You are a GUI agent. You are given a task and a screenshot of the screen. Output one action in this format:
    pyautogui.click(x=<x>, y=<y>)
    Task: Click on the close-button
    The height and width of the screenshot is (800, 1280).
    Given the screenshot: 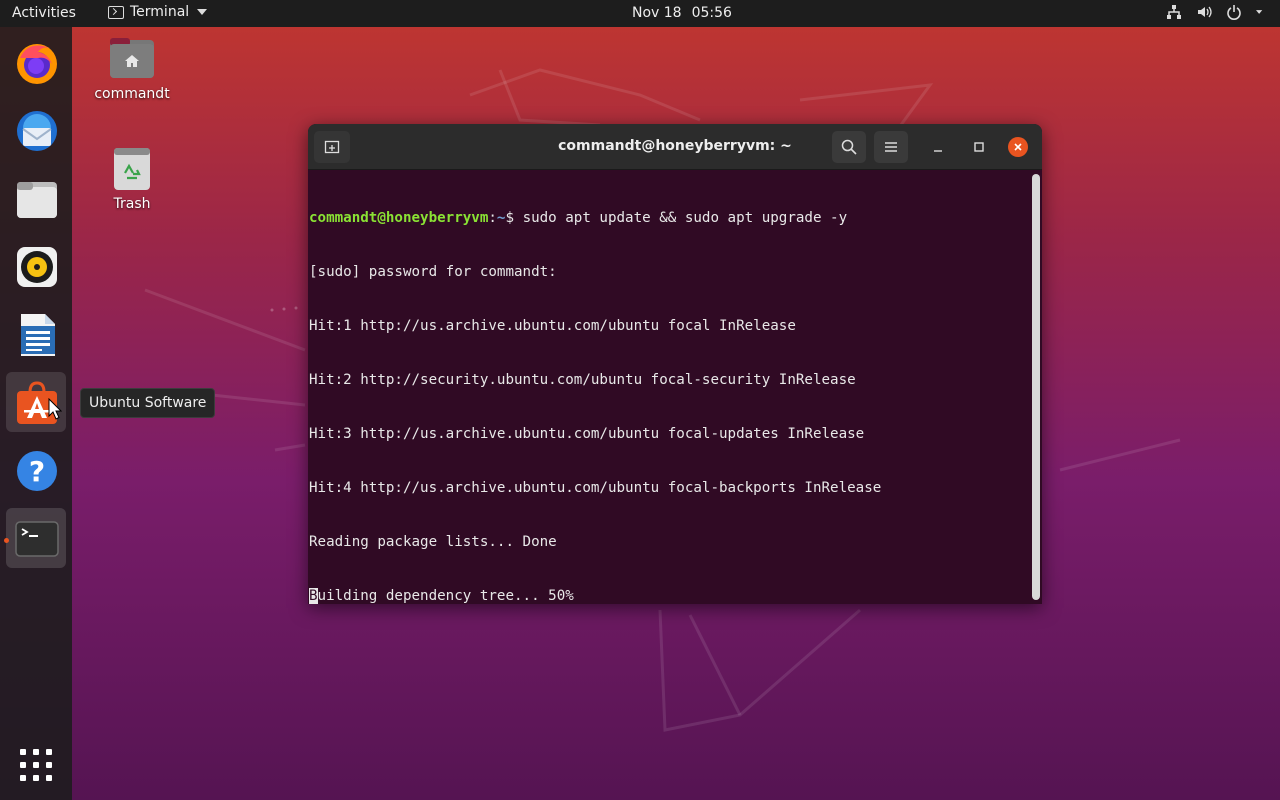 What is the action you would take?
    pyautogui.click(x=1018, y=147)
    